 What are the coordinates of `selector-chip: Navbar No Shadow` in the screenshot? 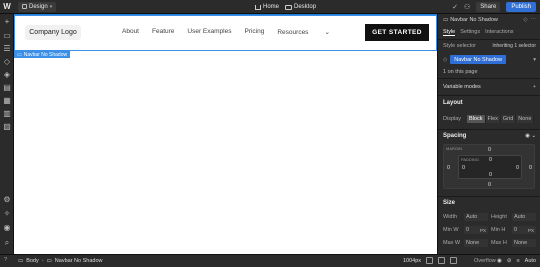 It's located at (478, 59).